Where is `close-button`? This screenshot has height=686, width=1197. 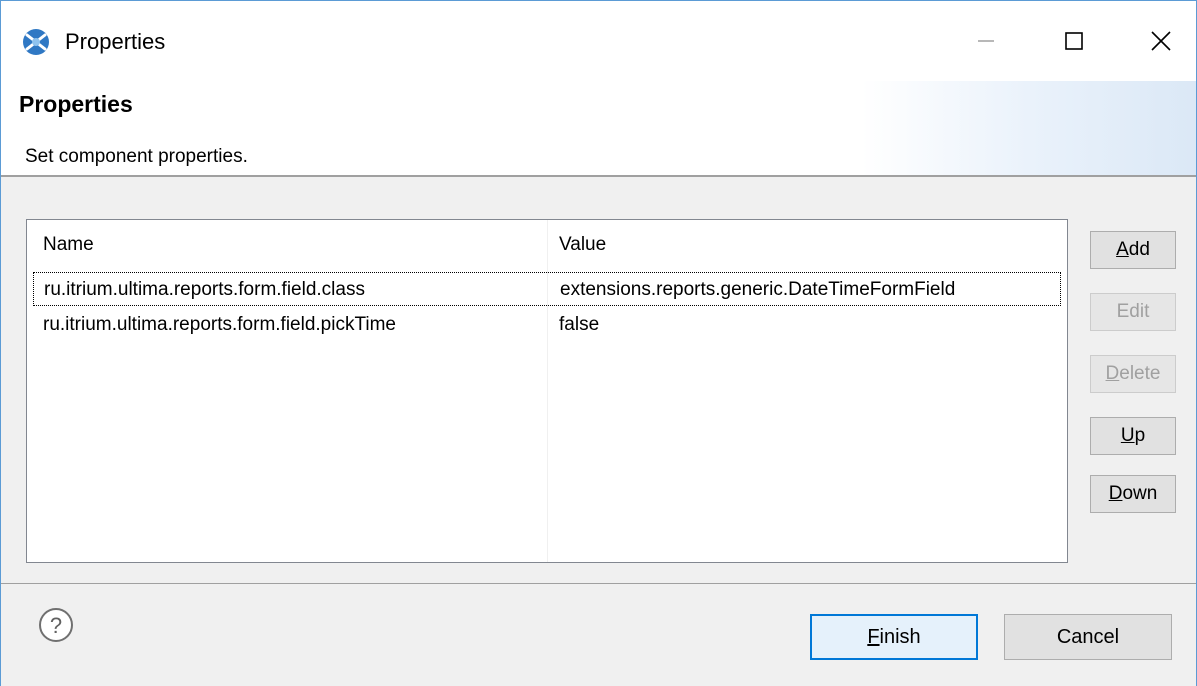
close-button is located at coordinates (1161, 41).